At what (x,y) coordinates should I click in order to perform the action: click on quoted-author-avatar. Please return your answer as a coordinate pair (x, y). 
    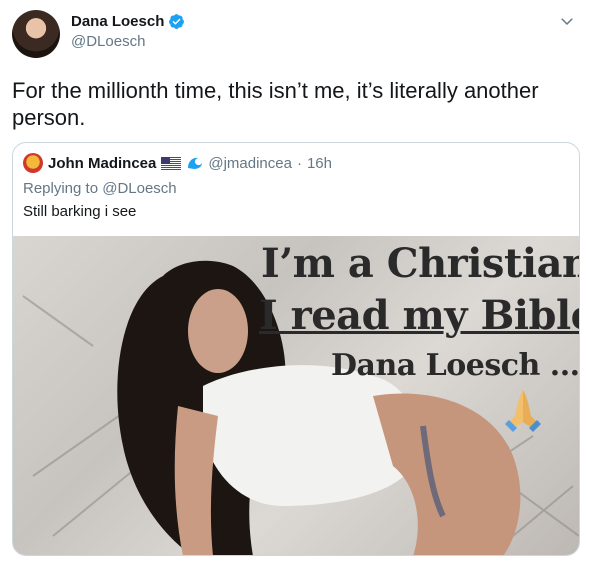
    Looking at the image, I should click on (33, 163).